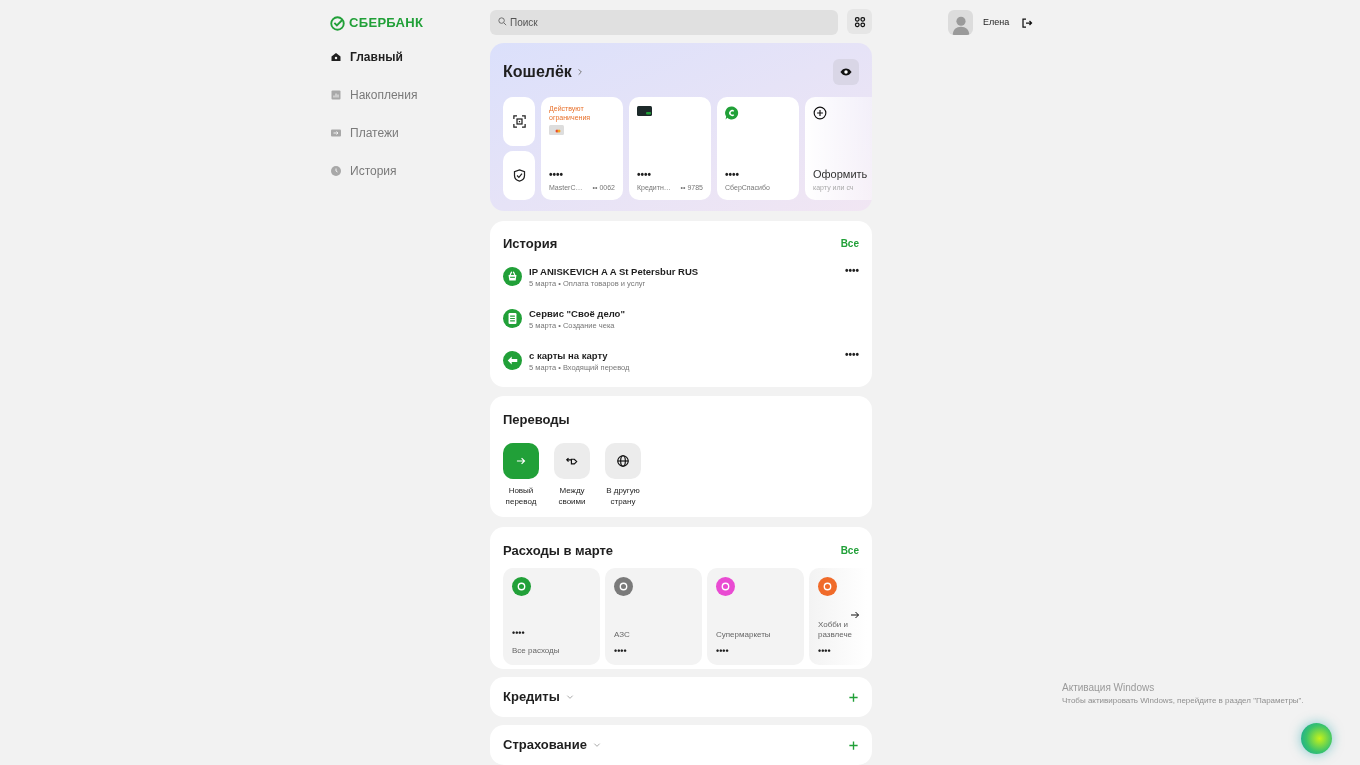 Image resolution: width=1360 pixels, height=765 pixels. What do you see at coordinates (543, 72) in the screenshot?
I see `wallet-title-link: Кошелёк` at bounding box center [543, 72].